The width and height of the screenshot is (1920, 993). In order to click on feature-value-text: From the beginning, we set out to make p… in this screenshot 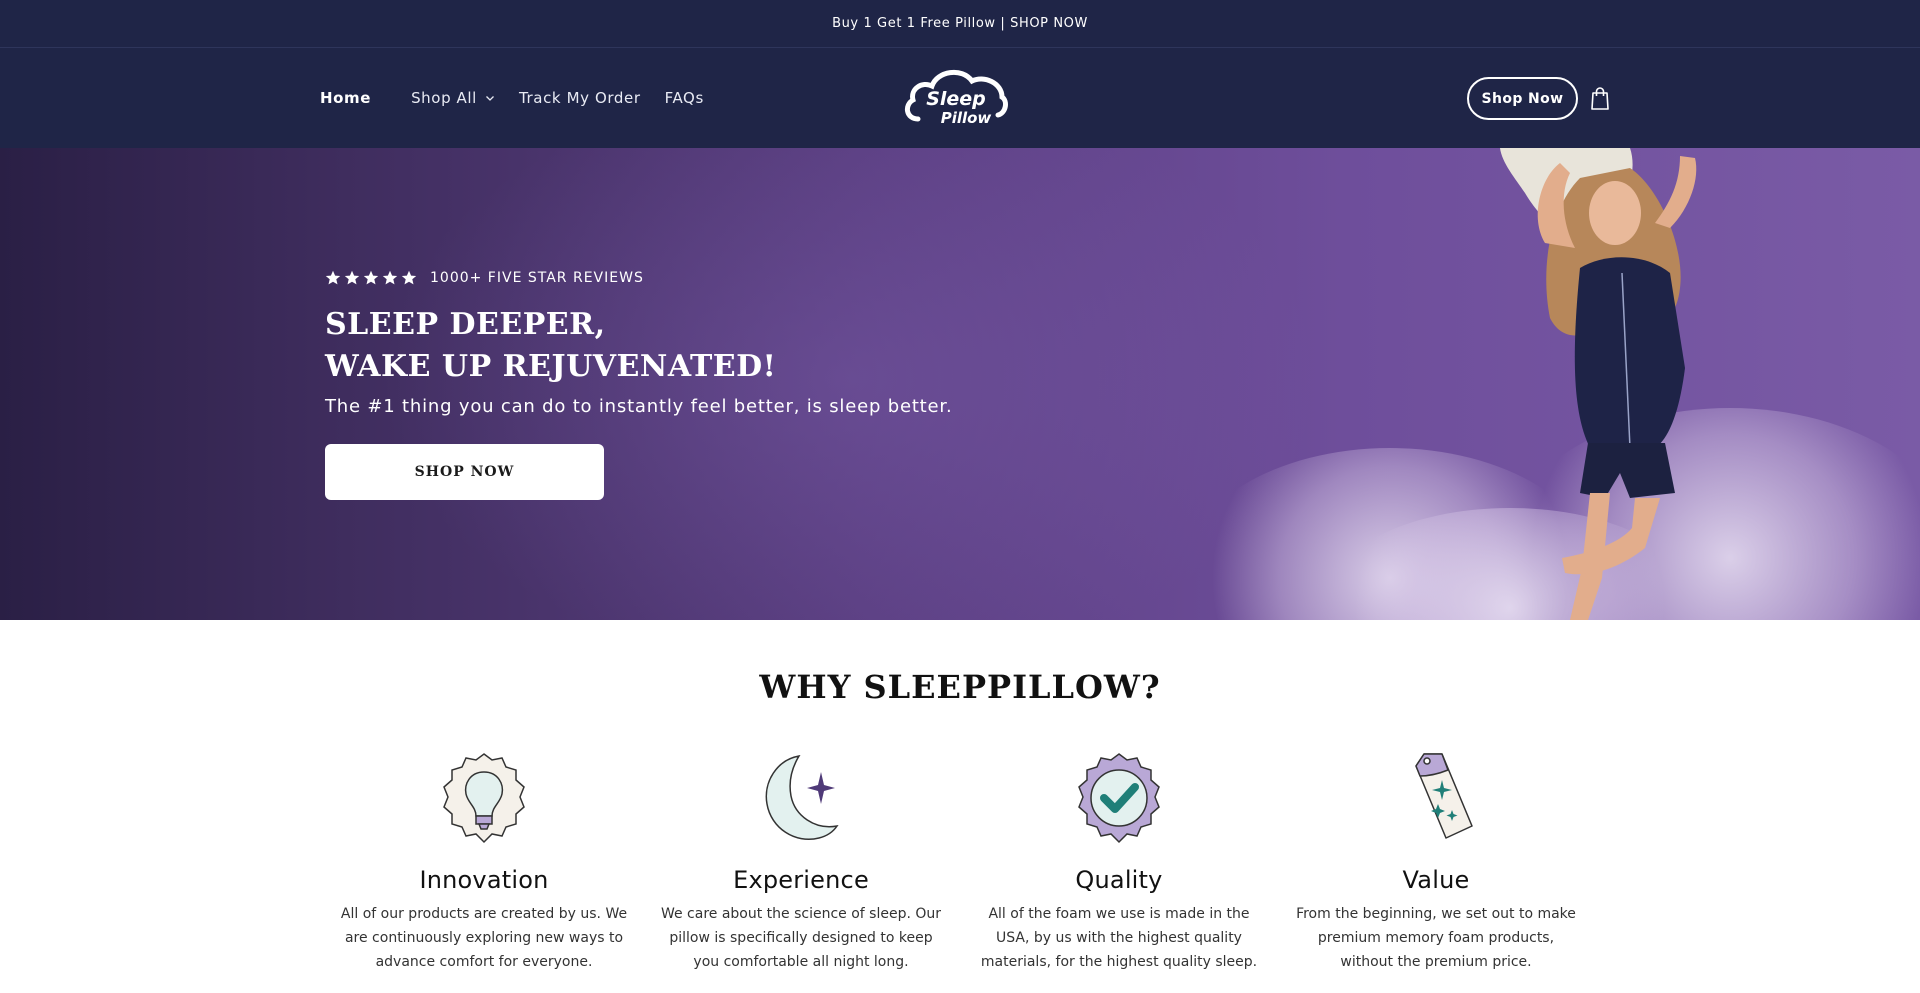, I will do `click(1436, 938)`.